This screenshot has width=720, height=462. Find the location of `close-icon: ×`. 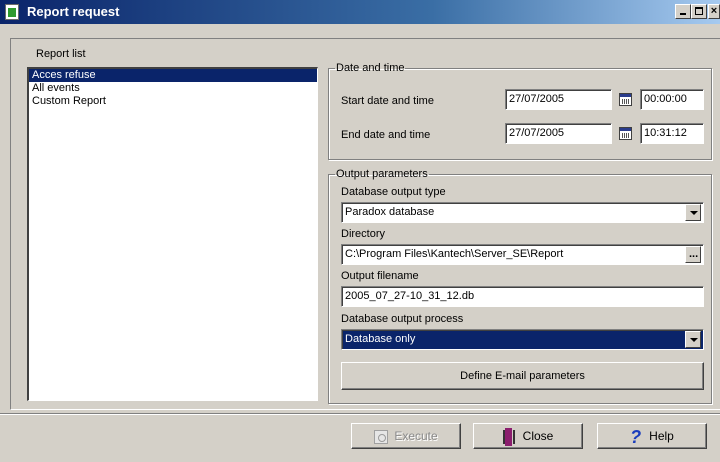

close-icon: × is located at coordinates (714, 11).